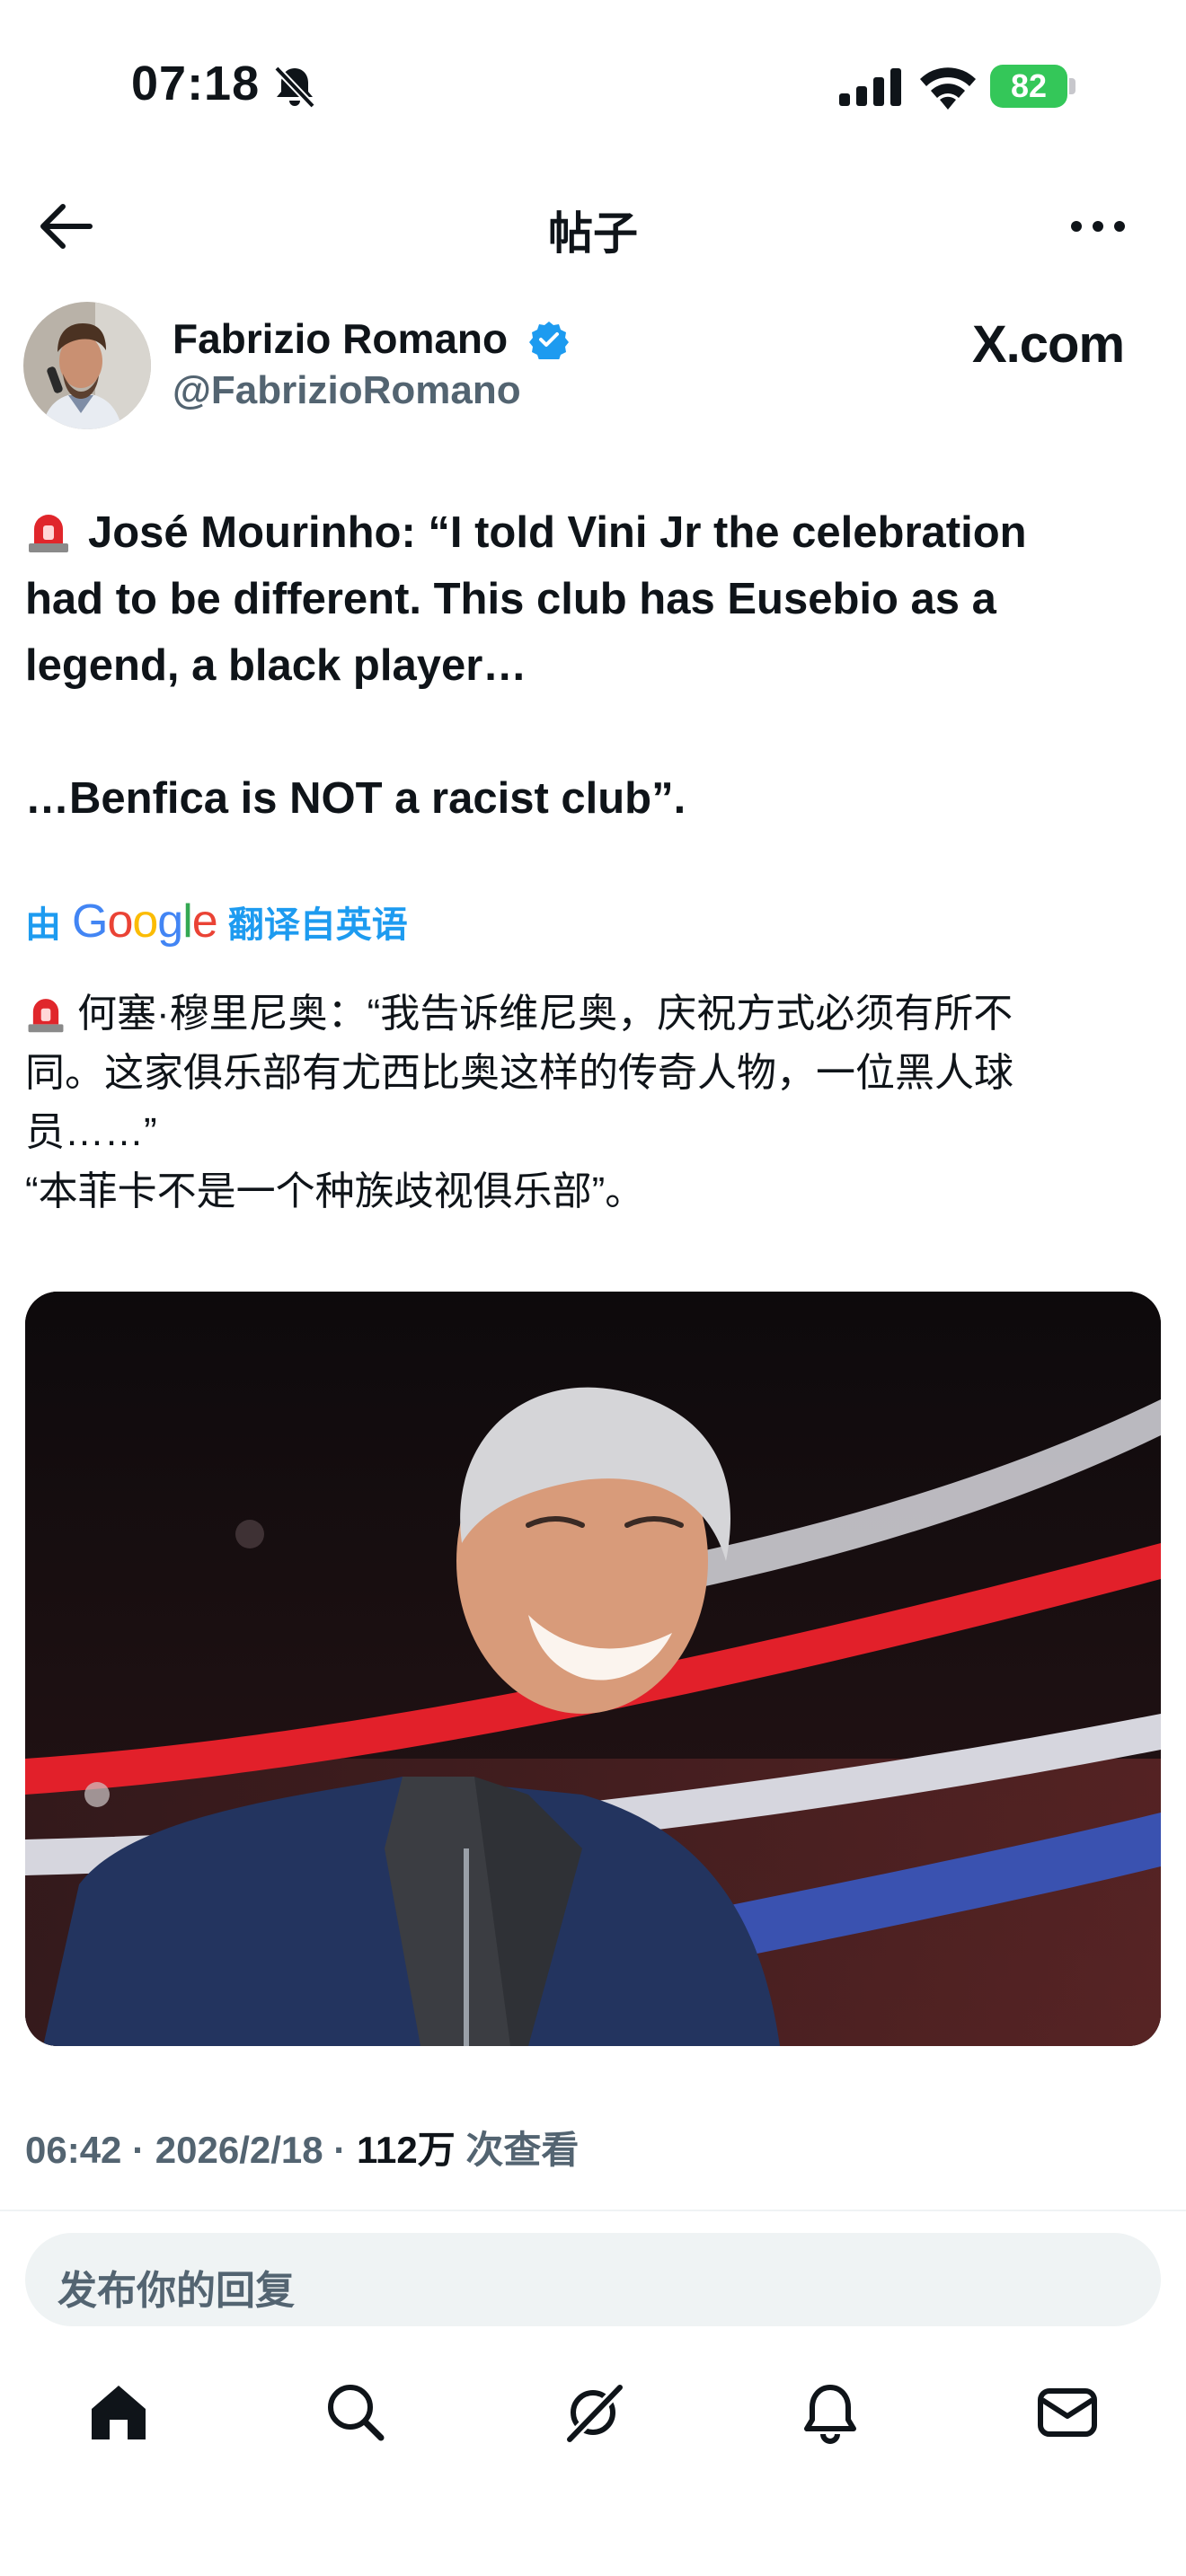 This screenshot has height=2576, width=1186. I want to click on author-name: Fabrizio Romano, so click(340, 338).